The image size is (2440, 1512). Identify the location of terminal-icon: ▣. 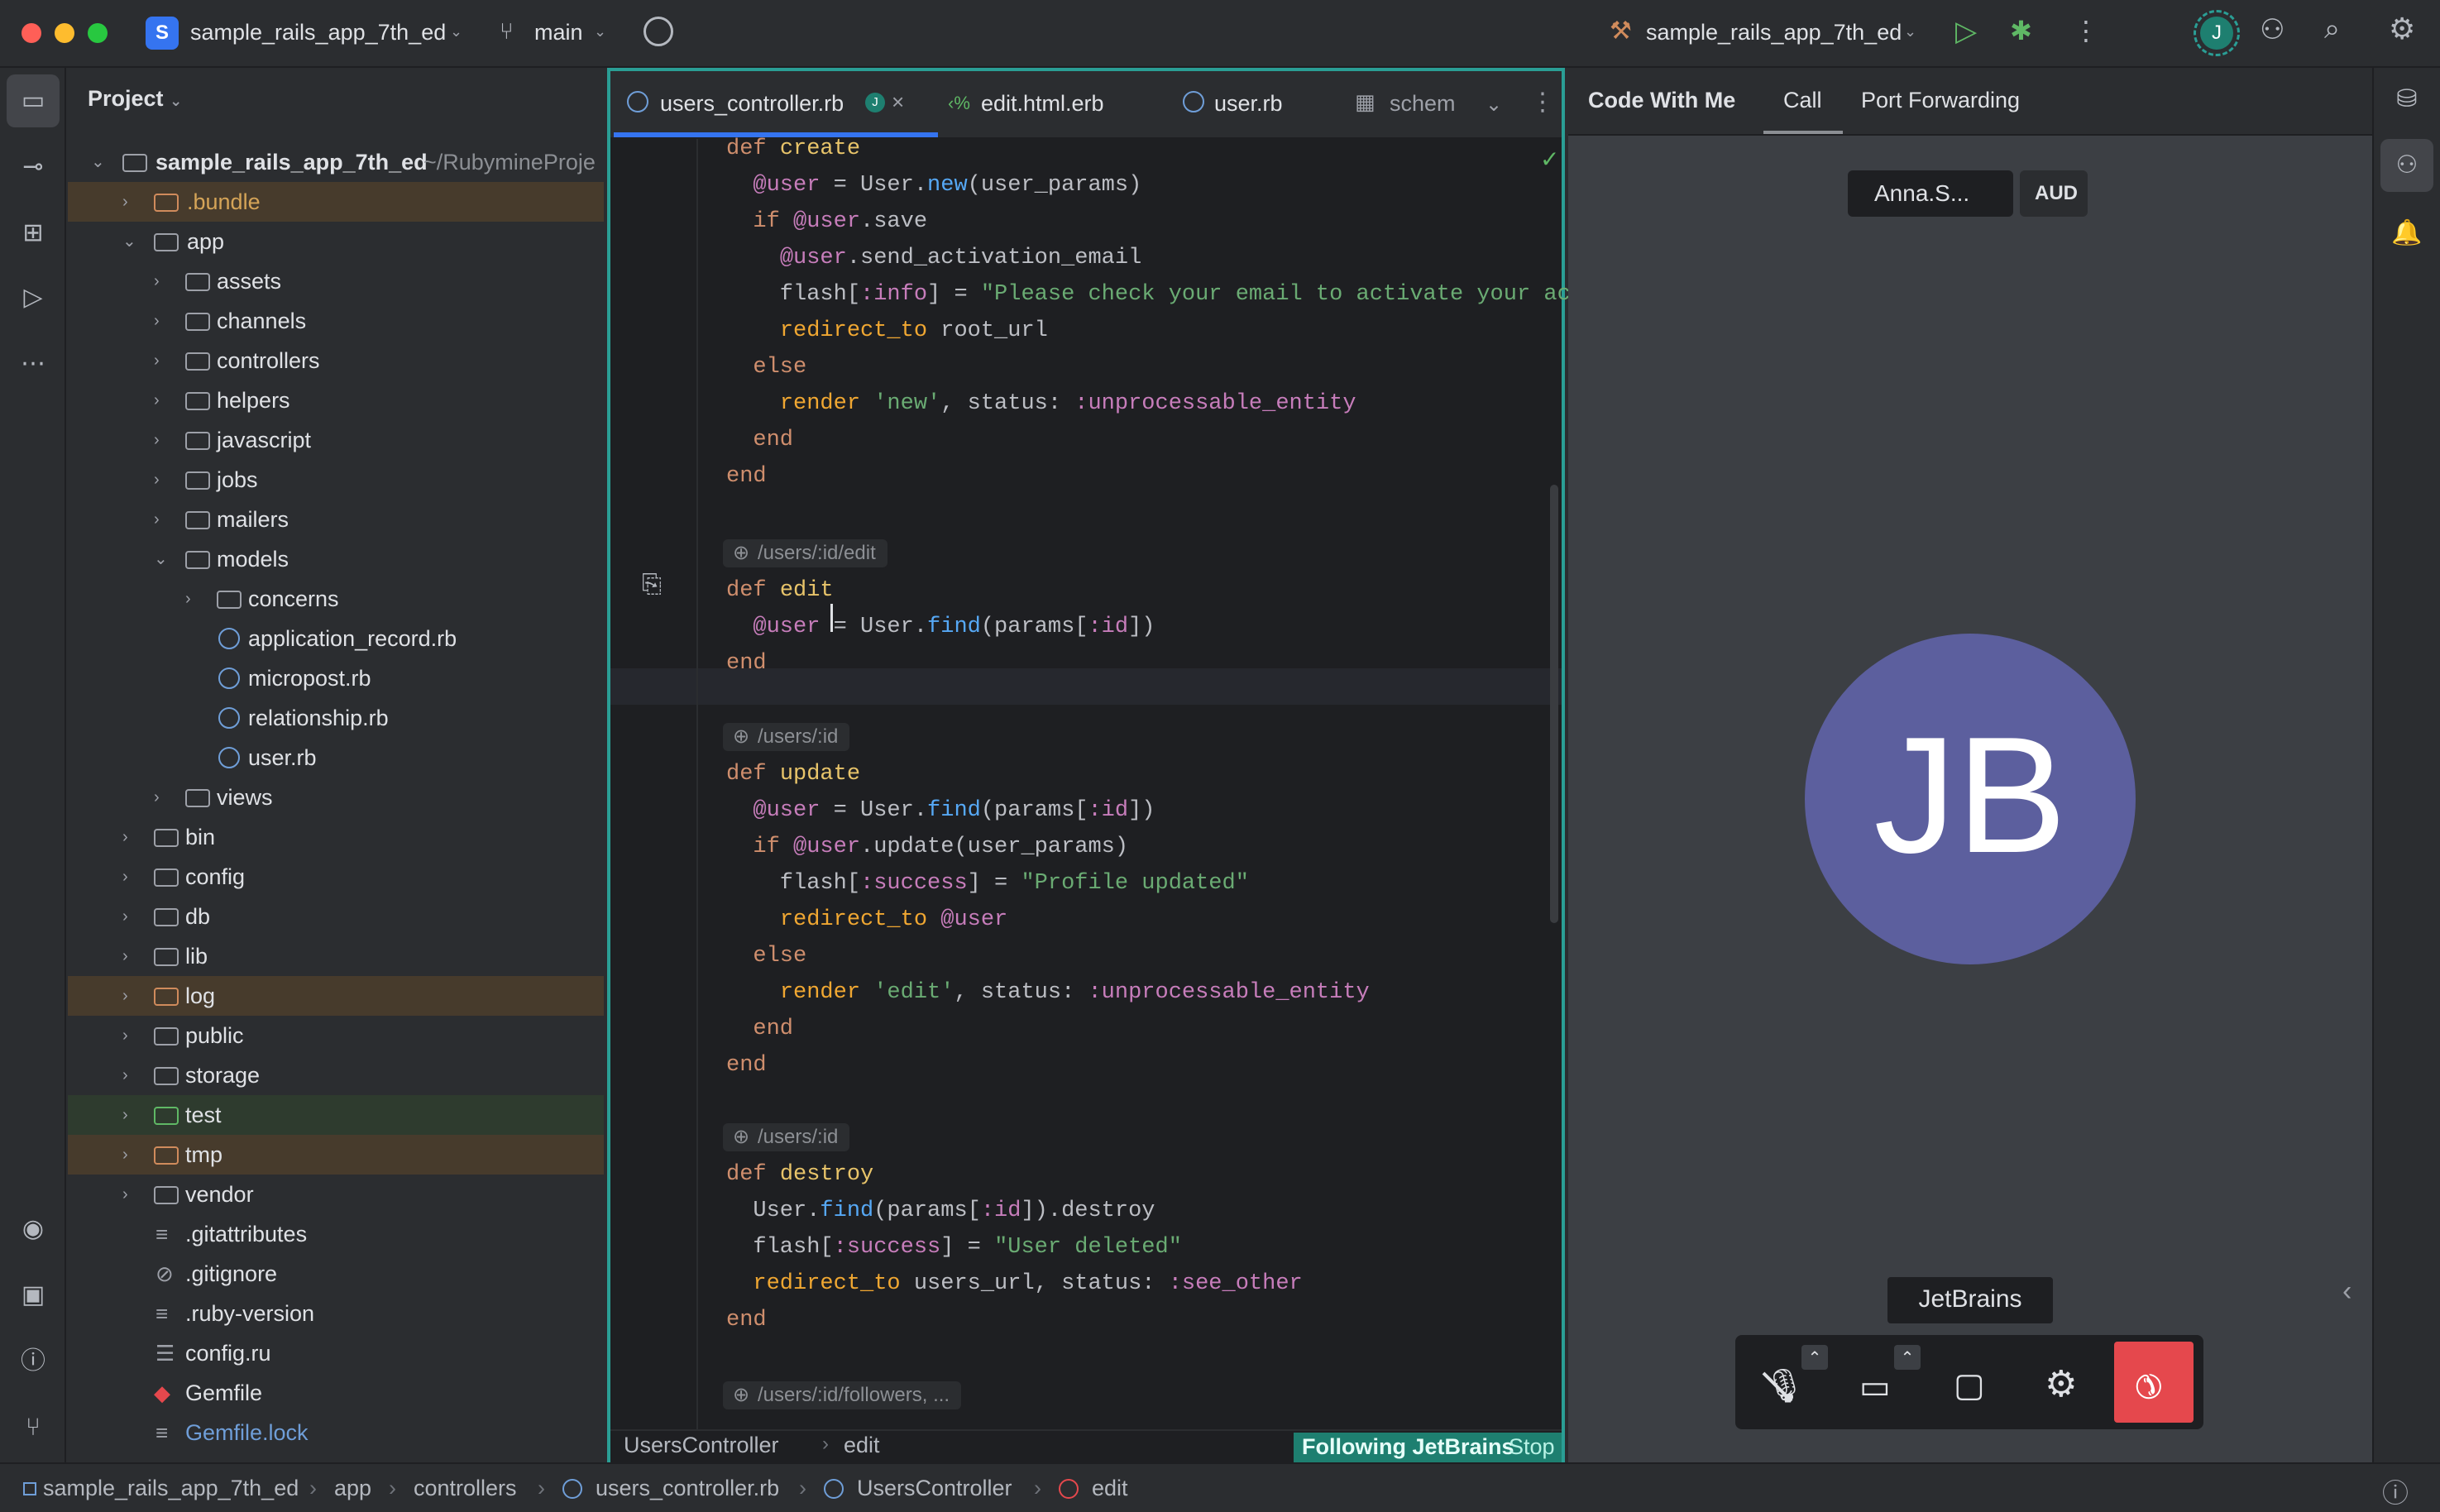
(33, 1295).